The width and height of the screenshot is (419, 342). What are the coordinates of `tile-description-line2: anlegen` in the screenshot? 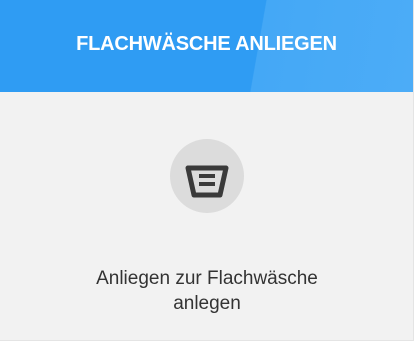 It's located at (207, 303).